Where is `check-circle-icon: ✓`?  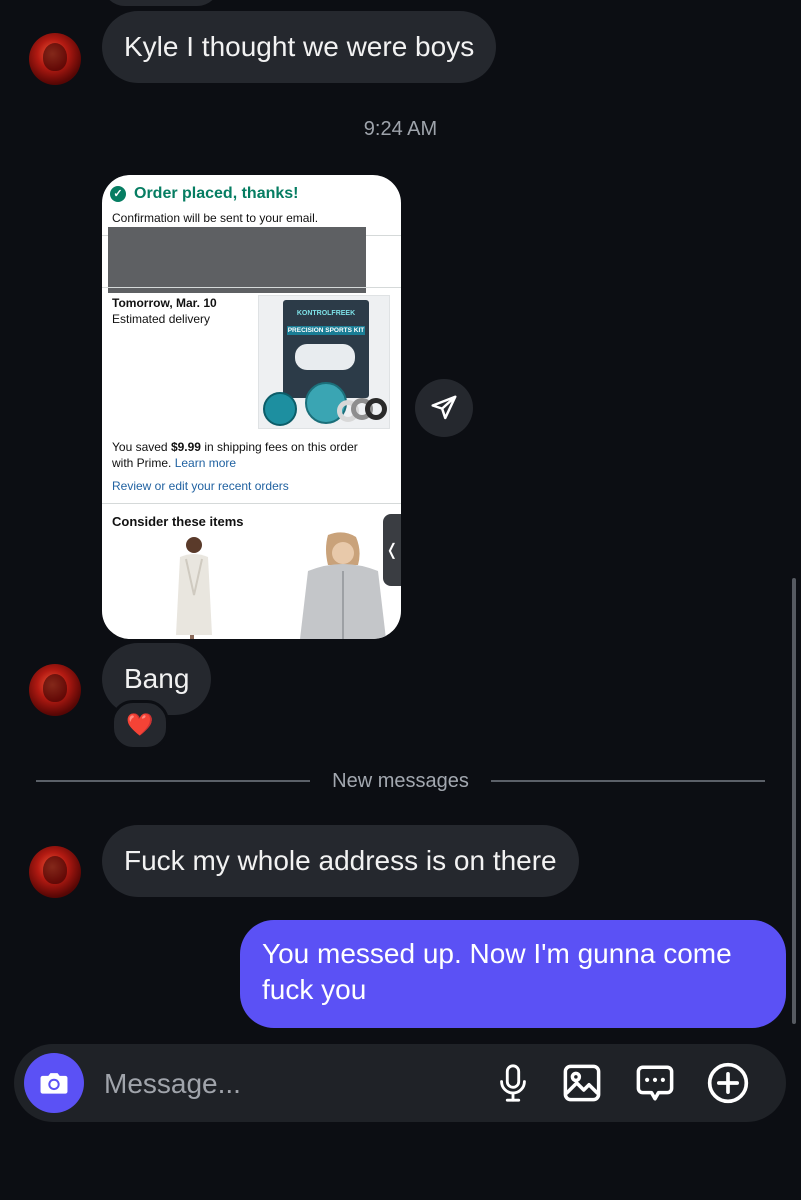
check-circle-icon: ✓ is located at coordinates (118, 194).